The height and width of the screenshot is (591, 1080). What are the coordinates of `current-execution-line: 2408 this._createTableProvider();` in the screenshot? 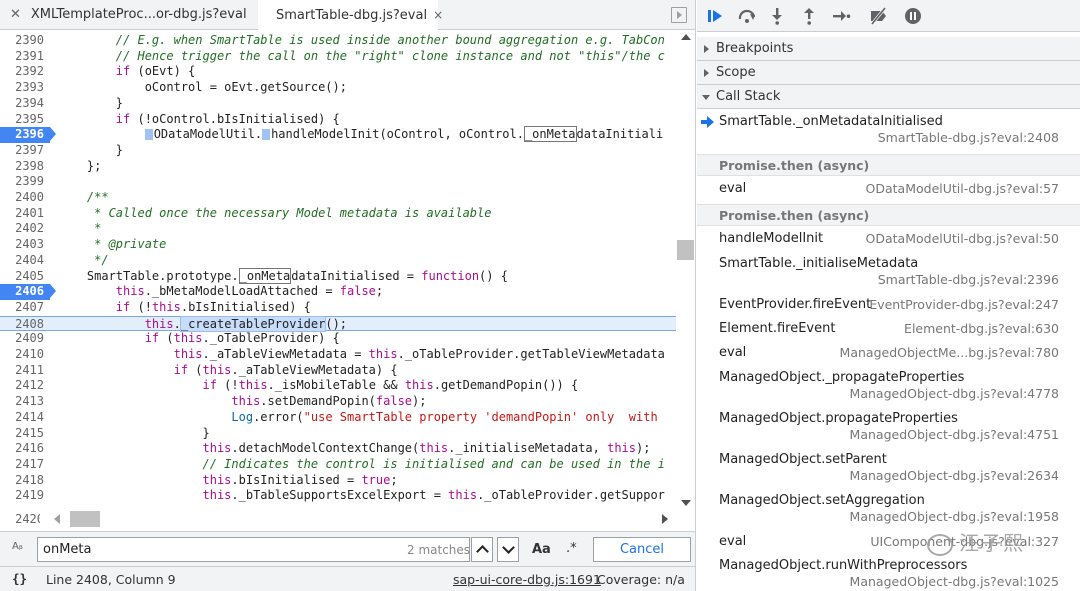 It's located at (338, 324).